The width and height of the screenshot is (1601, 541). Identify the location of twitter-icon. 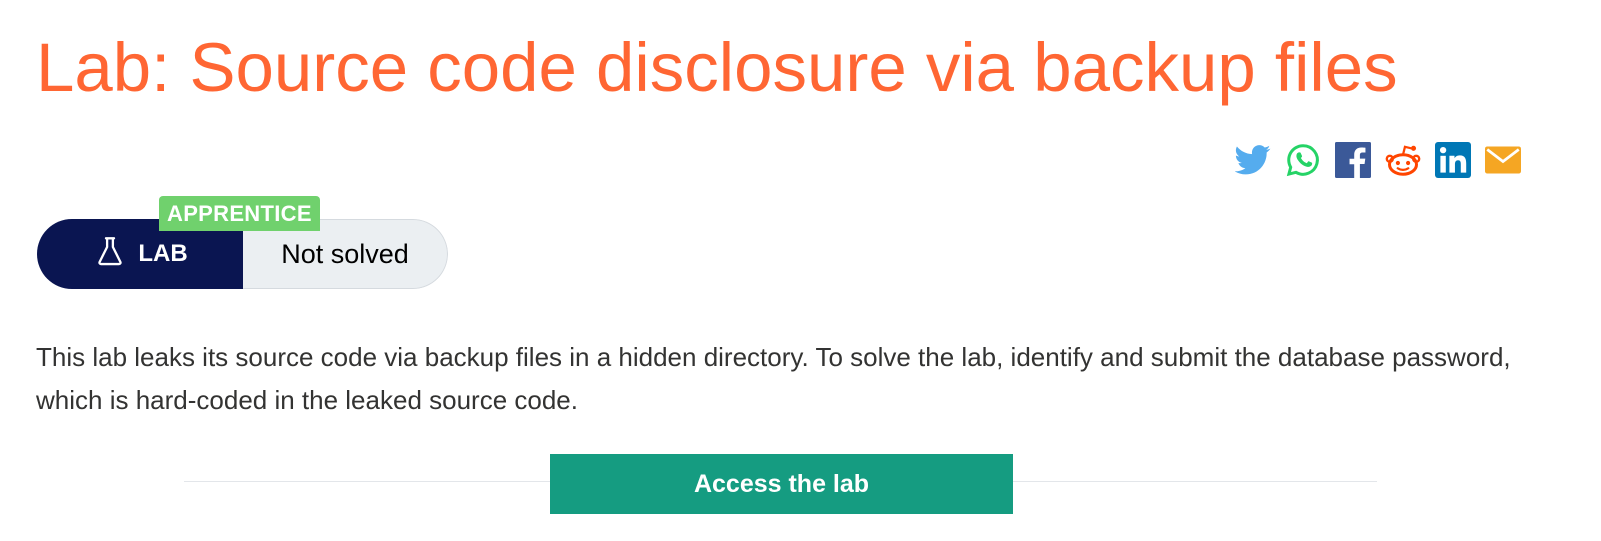
(1253, 160).